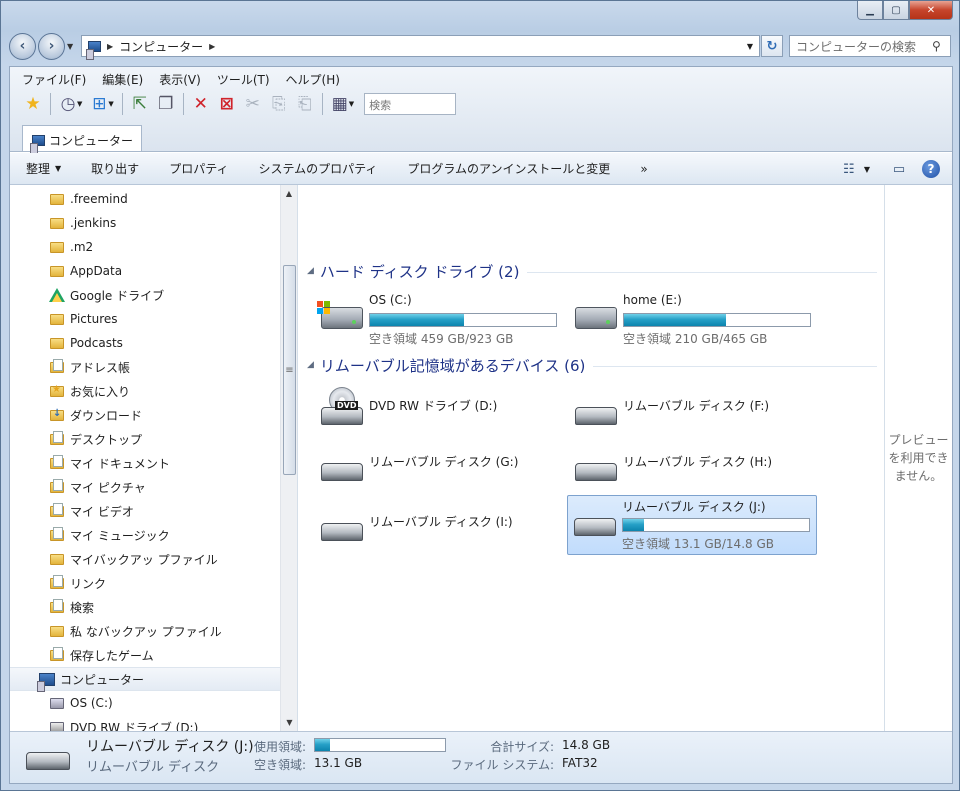  Describe the element at coordinates (694, 415) in the screenshot. I see `drive-f: リムーバブル ディスク (F:)` at that location.